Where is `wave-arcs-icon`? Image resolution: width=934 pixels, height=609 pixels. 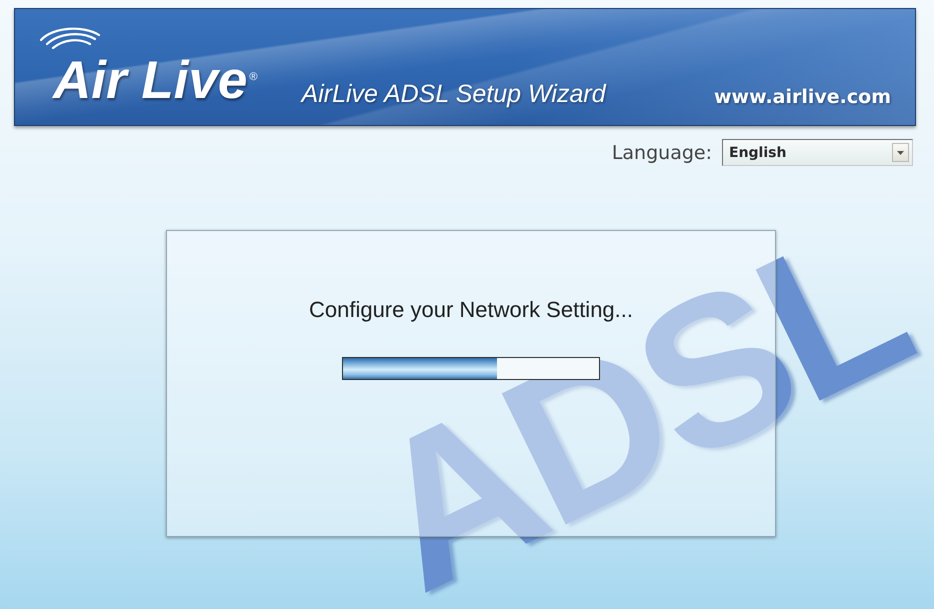 wave-arcs-icon is located at coordinates (70, 37).